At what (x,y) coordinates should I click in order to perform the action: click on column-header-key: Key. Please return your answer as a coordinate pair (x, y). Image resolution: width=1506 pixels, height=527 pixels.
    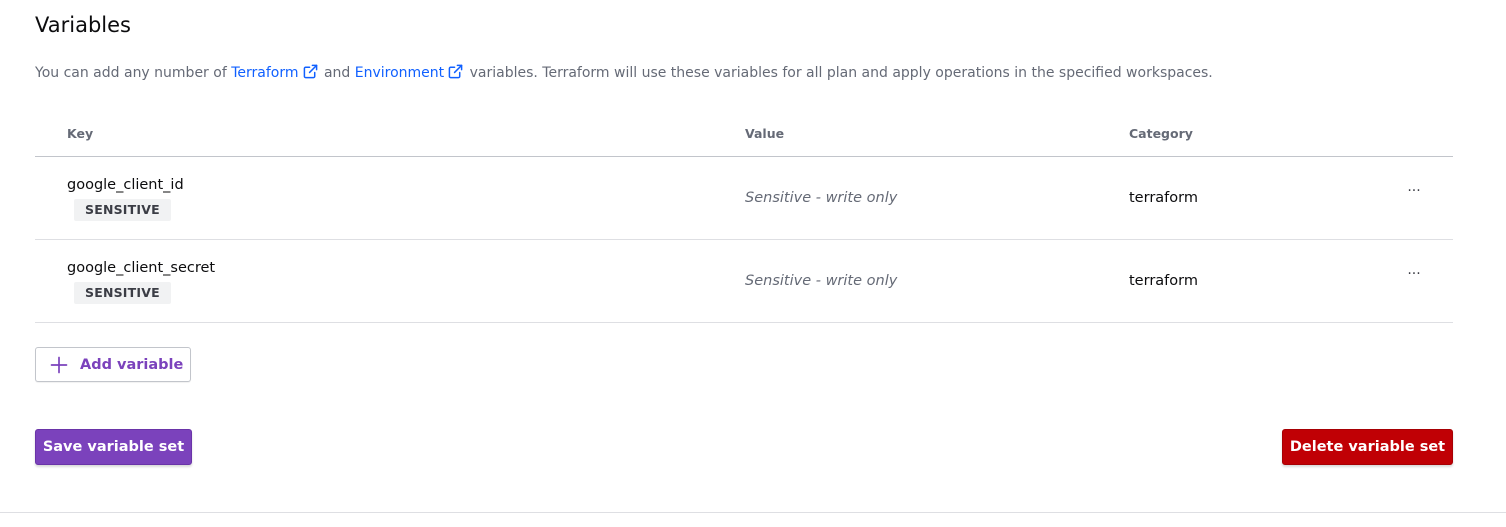
    Looking at the image, I should click on (80, 133).